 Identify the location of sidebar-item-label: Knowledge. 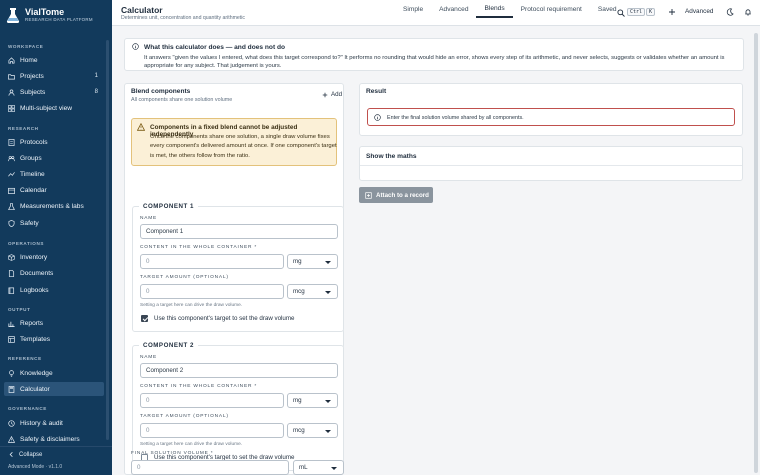
(36, 373).